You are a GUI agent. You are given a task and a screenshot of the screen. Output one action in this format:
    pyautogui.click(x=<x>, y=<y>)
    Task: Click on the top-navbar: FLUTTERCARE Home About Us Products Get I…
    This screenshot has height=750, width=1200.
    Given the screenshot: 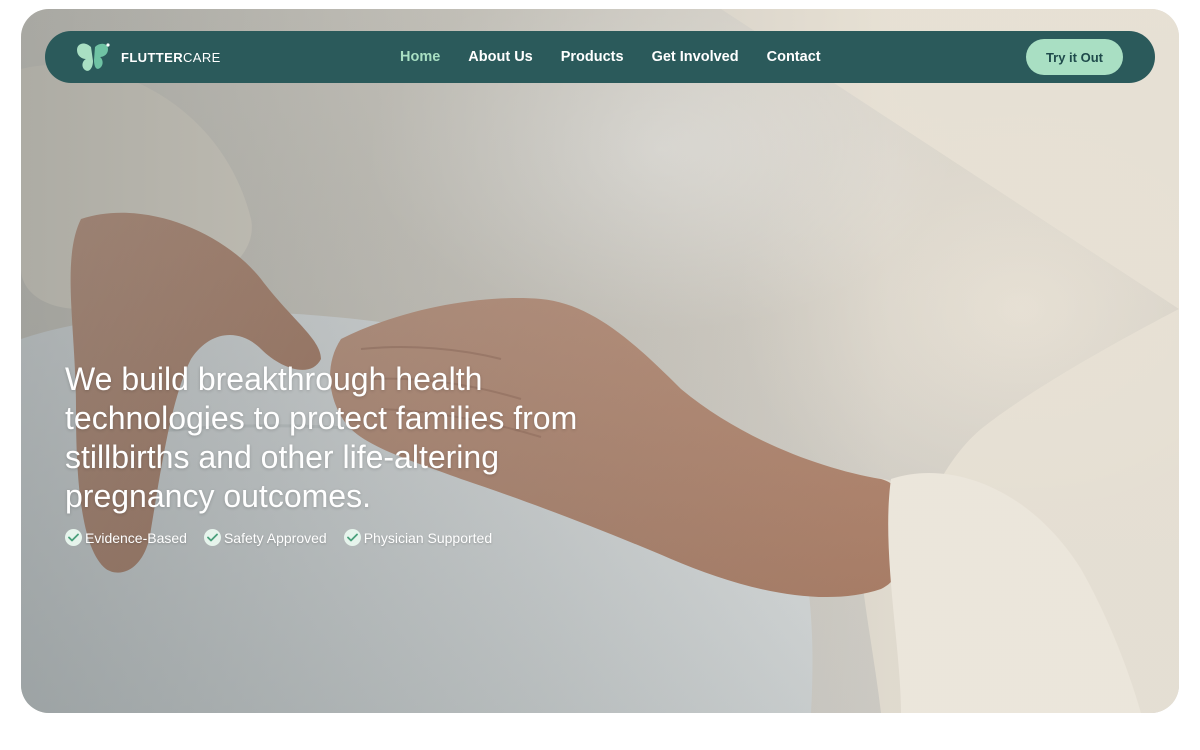 What is the action you would take?
    pyautogui.click(x=600, y=57)
    